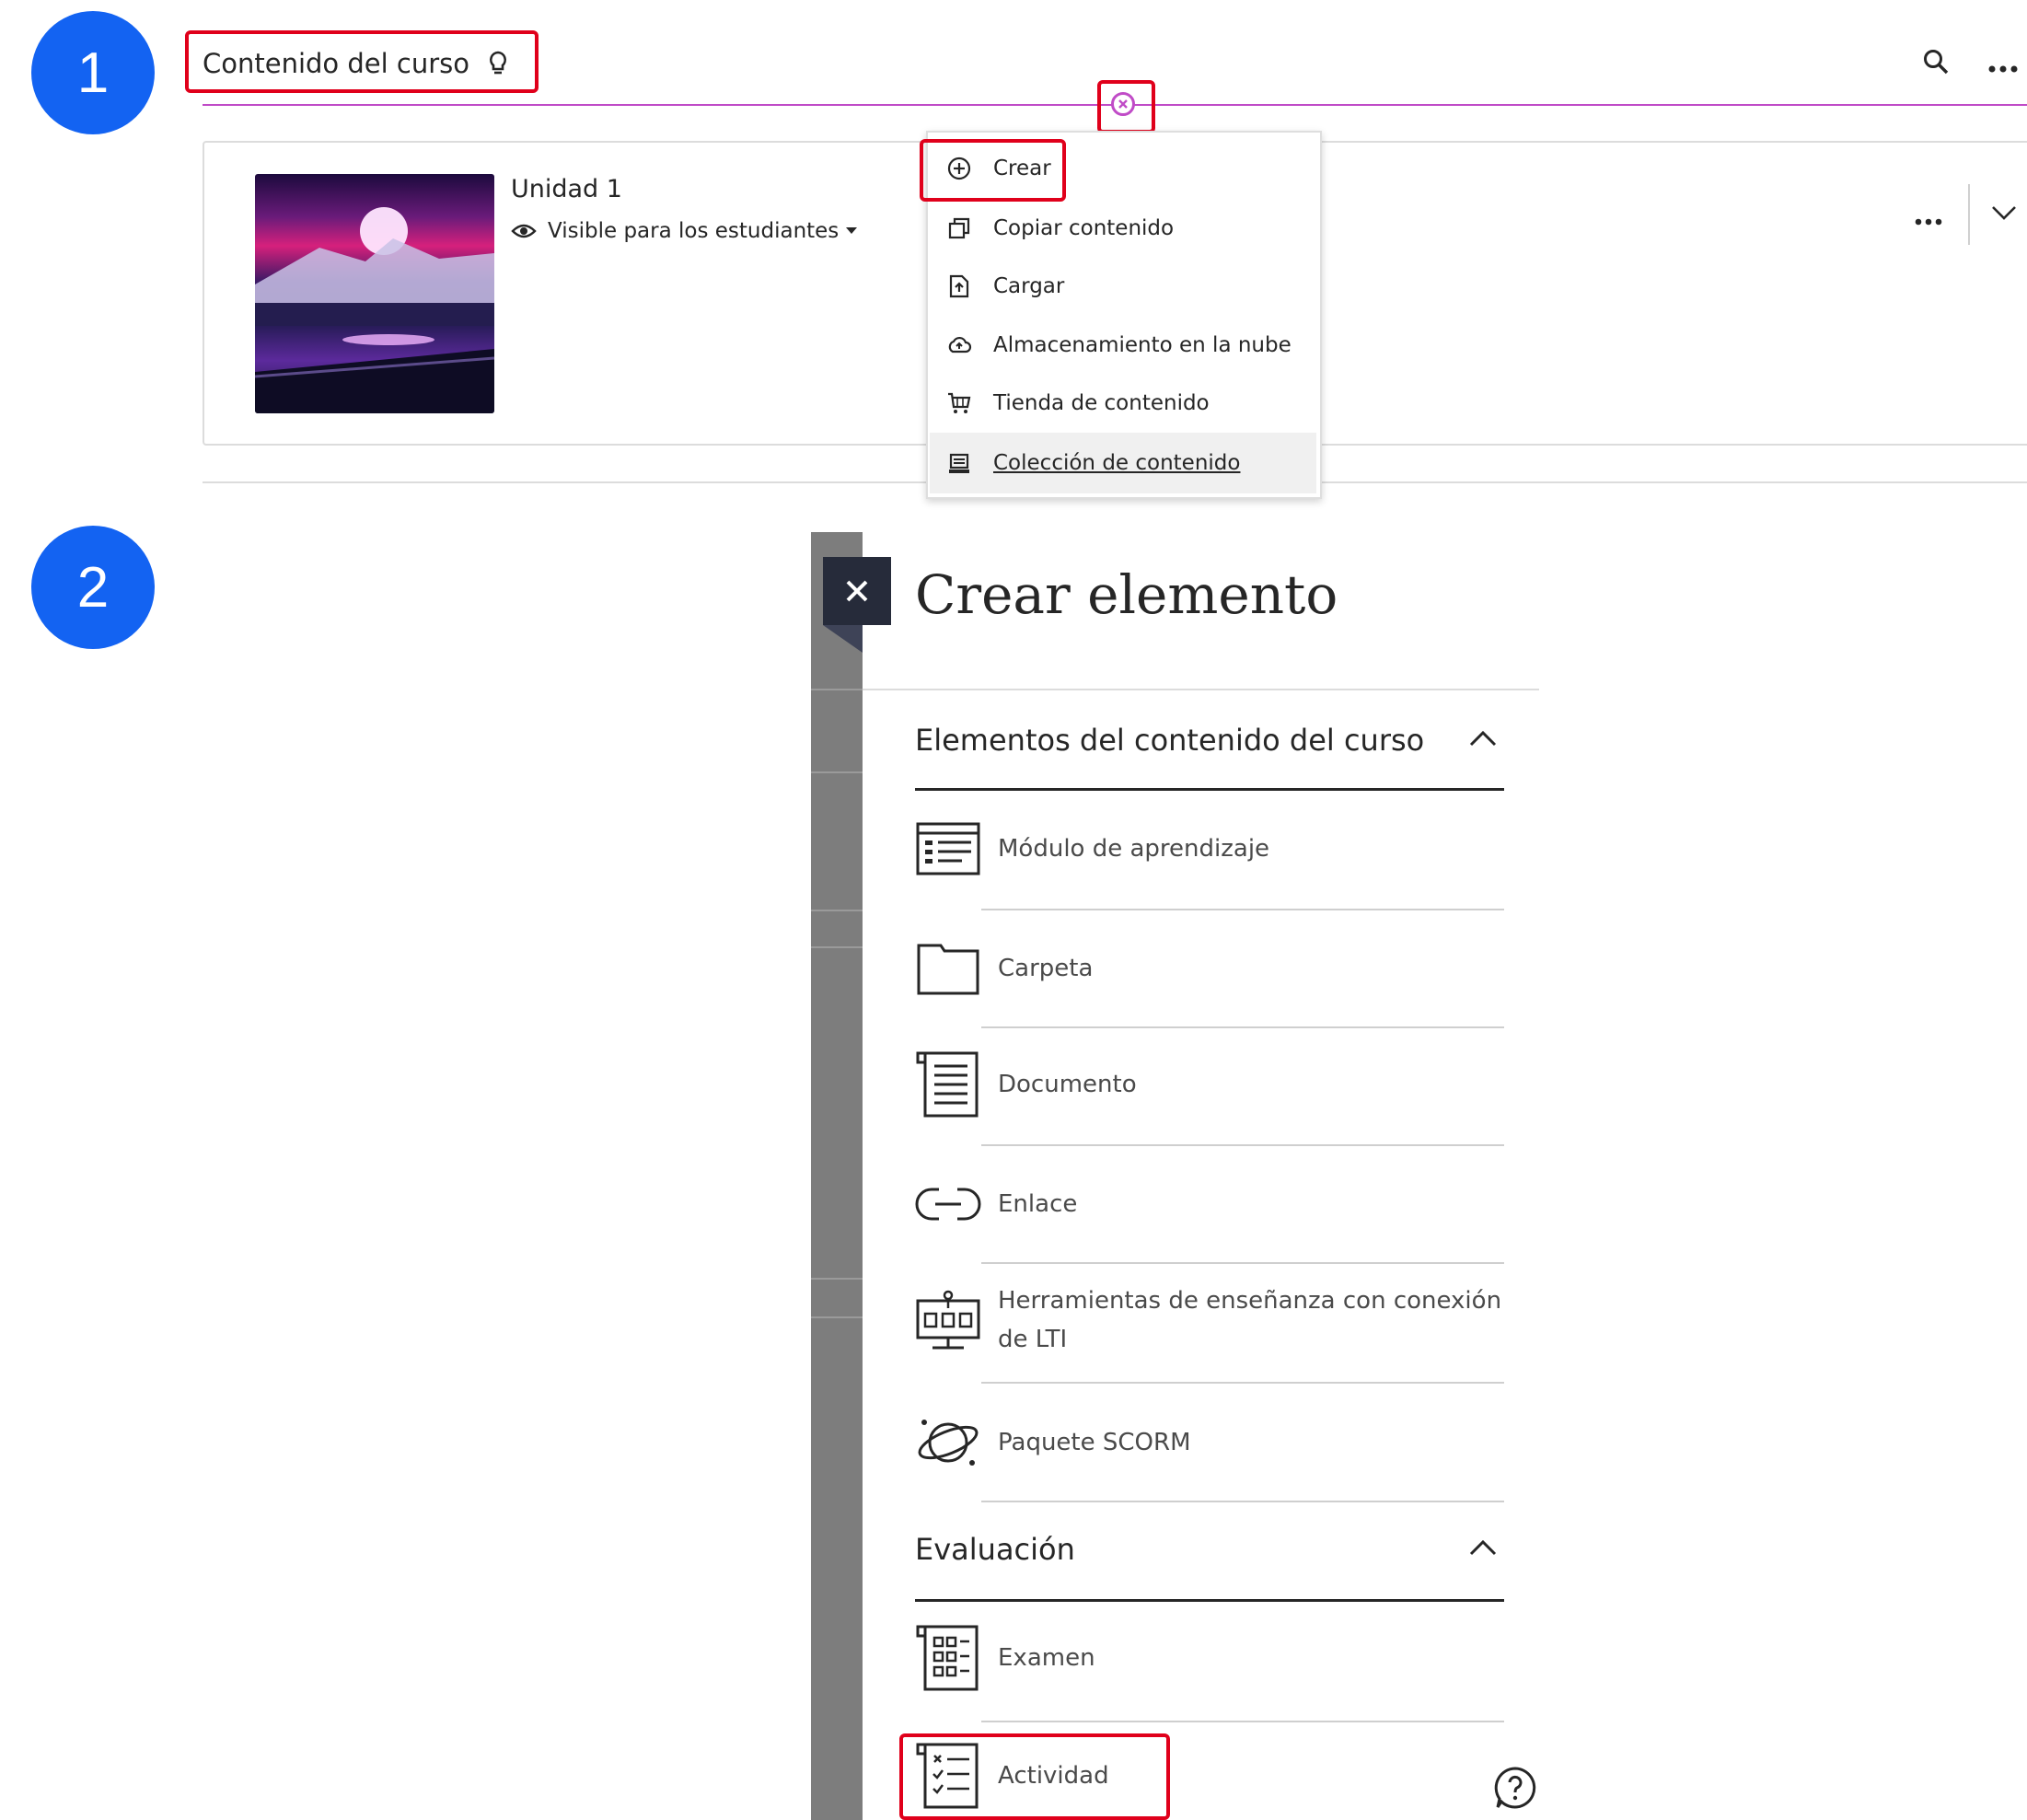 This screenshot has height=1820, width=2027. Describe the element at coordinates (948, 1204) in the screenshot. I see `link-icon` at that location.